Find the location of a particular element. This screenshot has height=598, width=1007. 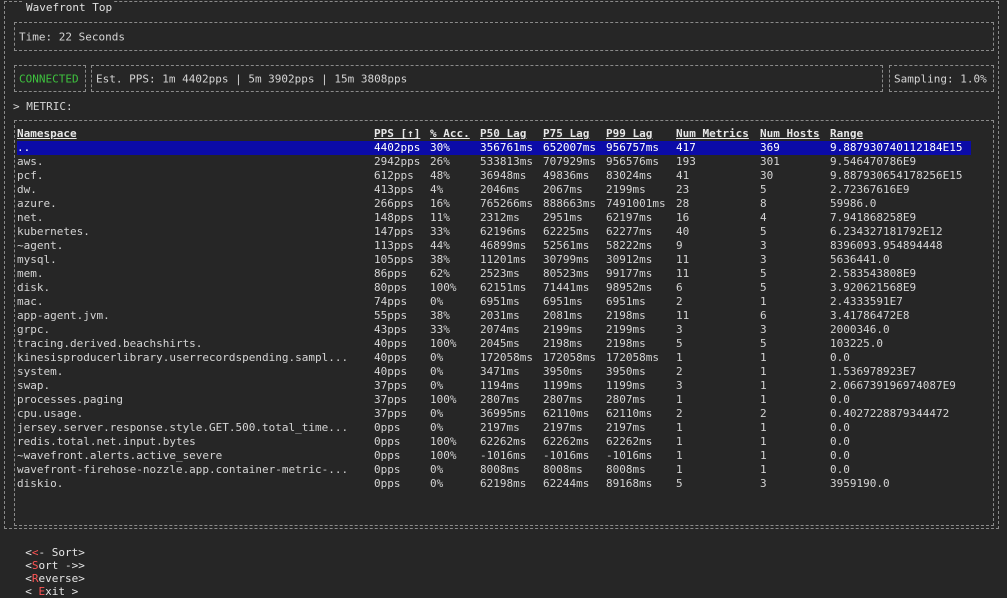

sort-left-key: <<- Sort> is located at coordinates (55, 552).